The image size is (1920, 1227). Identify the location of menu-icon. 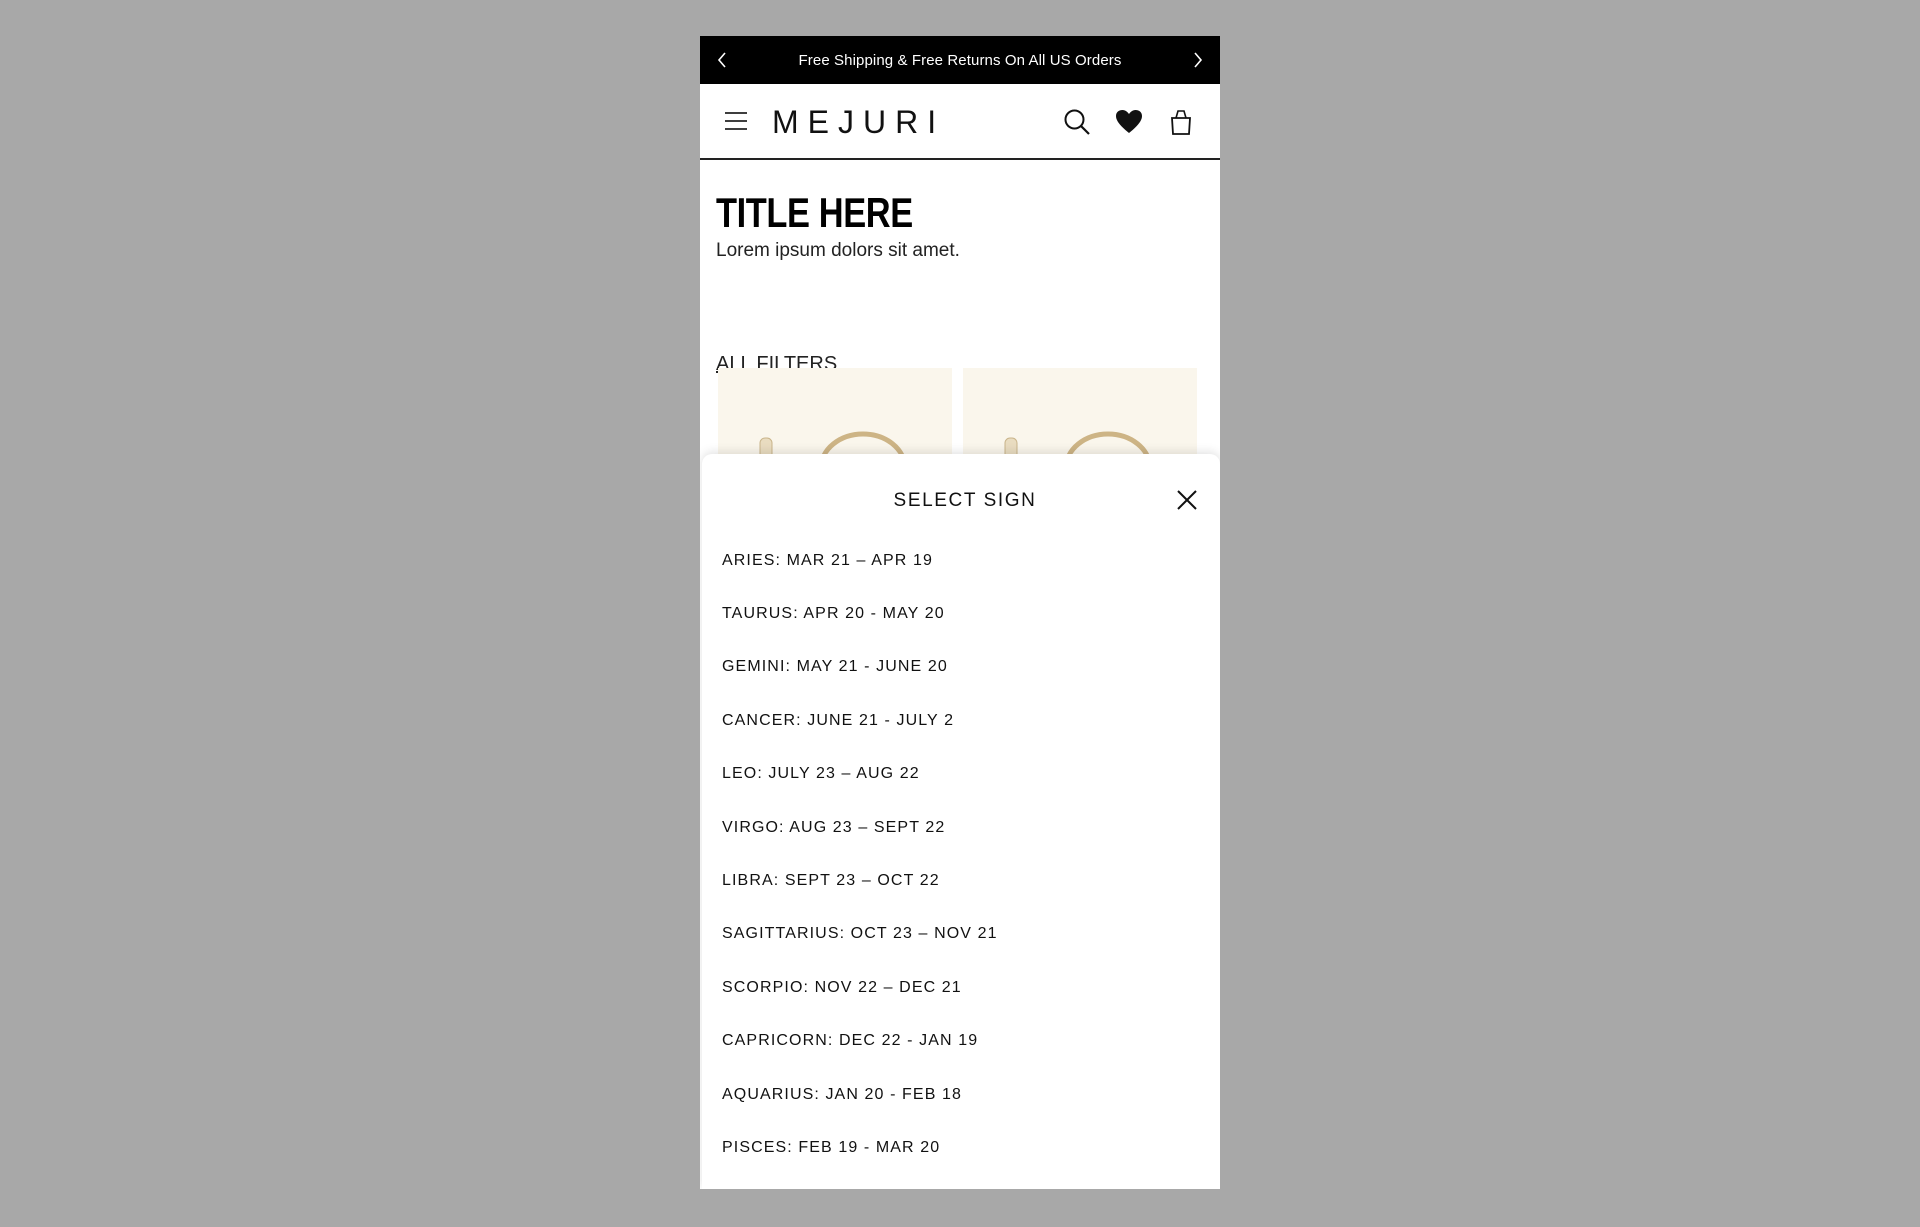
(736, 123).